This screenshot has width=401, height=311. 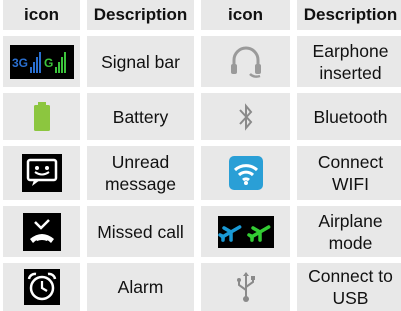 I want to click on wifi-icon-cell, so click(x=245, y=173).